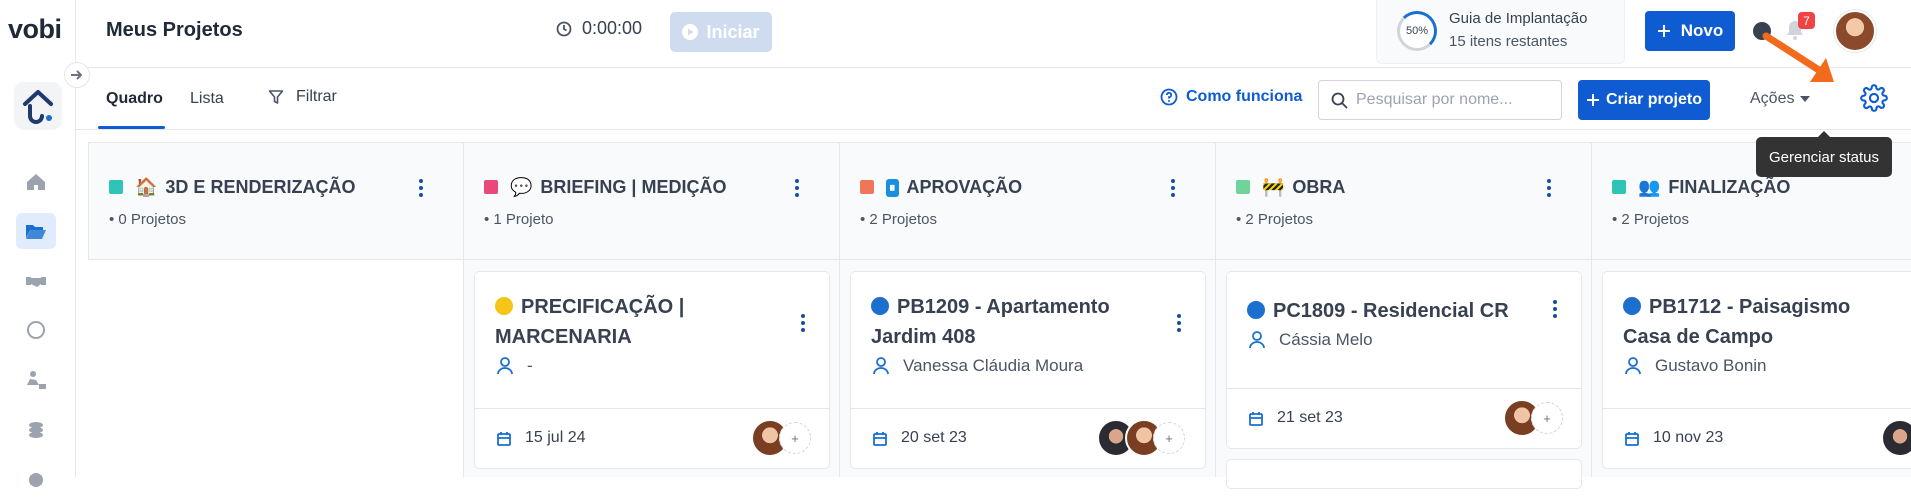  Describe the element at coordinates (36, 480) in the screenshot. I see `more-nav-icon` at that location.